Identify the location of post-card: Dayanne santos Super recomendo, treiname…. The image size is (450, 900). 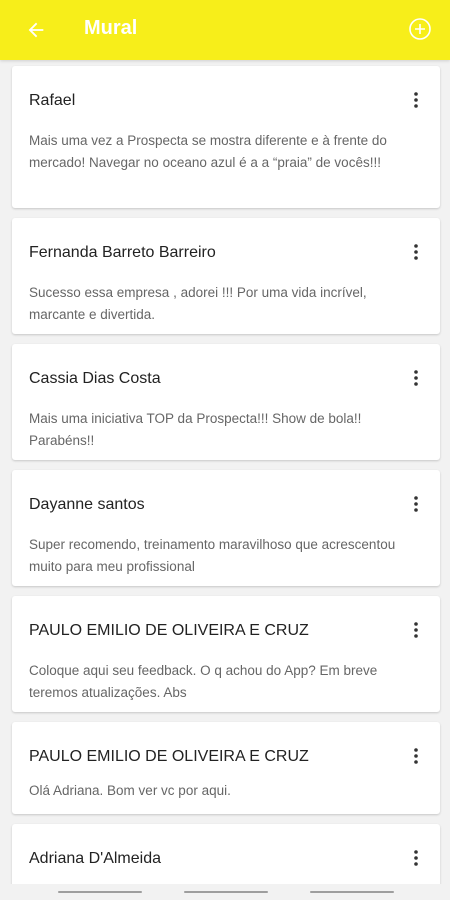
(226, 528).